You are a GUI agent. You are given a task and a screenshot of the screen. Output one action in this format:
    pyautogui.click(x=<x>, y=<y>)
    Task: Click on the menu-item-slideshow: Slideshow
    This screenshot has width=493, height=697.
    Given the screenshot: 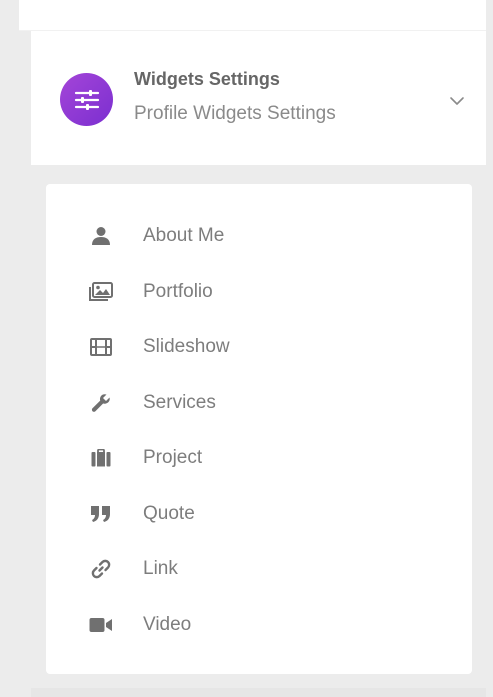 What is the action you would take?
    pyautogui.click(x=259, y=347)
    